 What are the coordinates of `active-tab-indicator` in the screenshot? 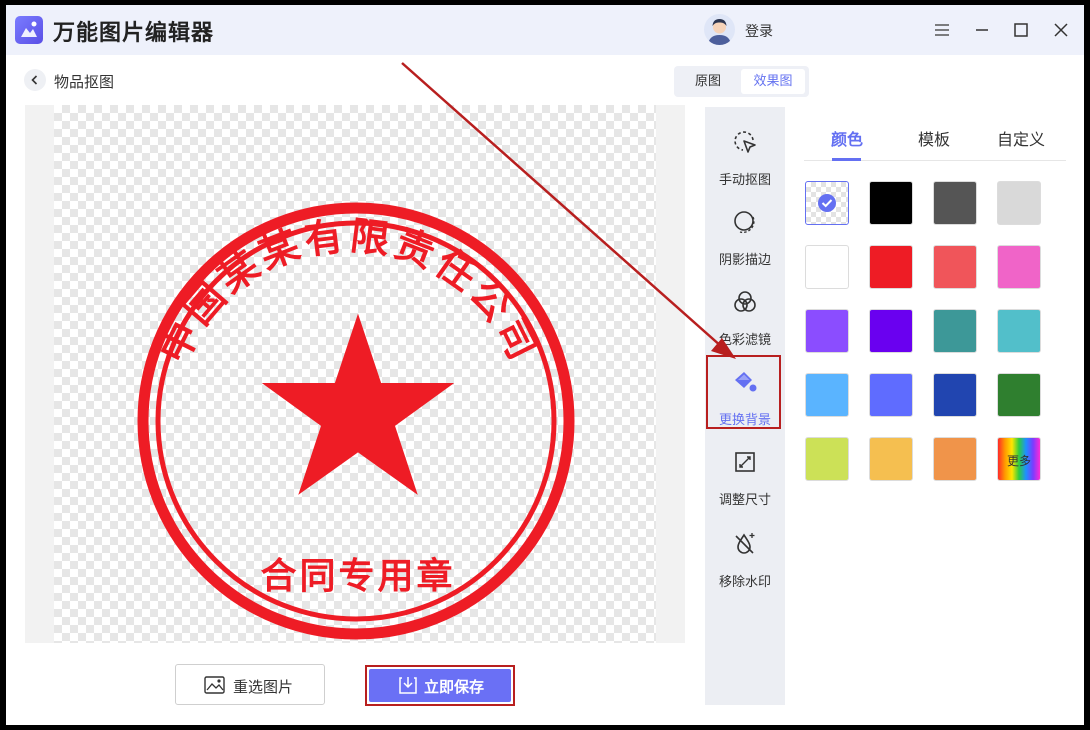 It's located at (846, 159).